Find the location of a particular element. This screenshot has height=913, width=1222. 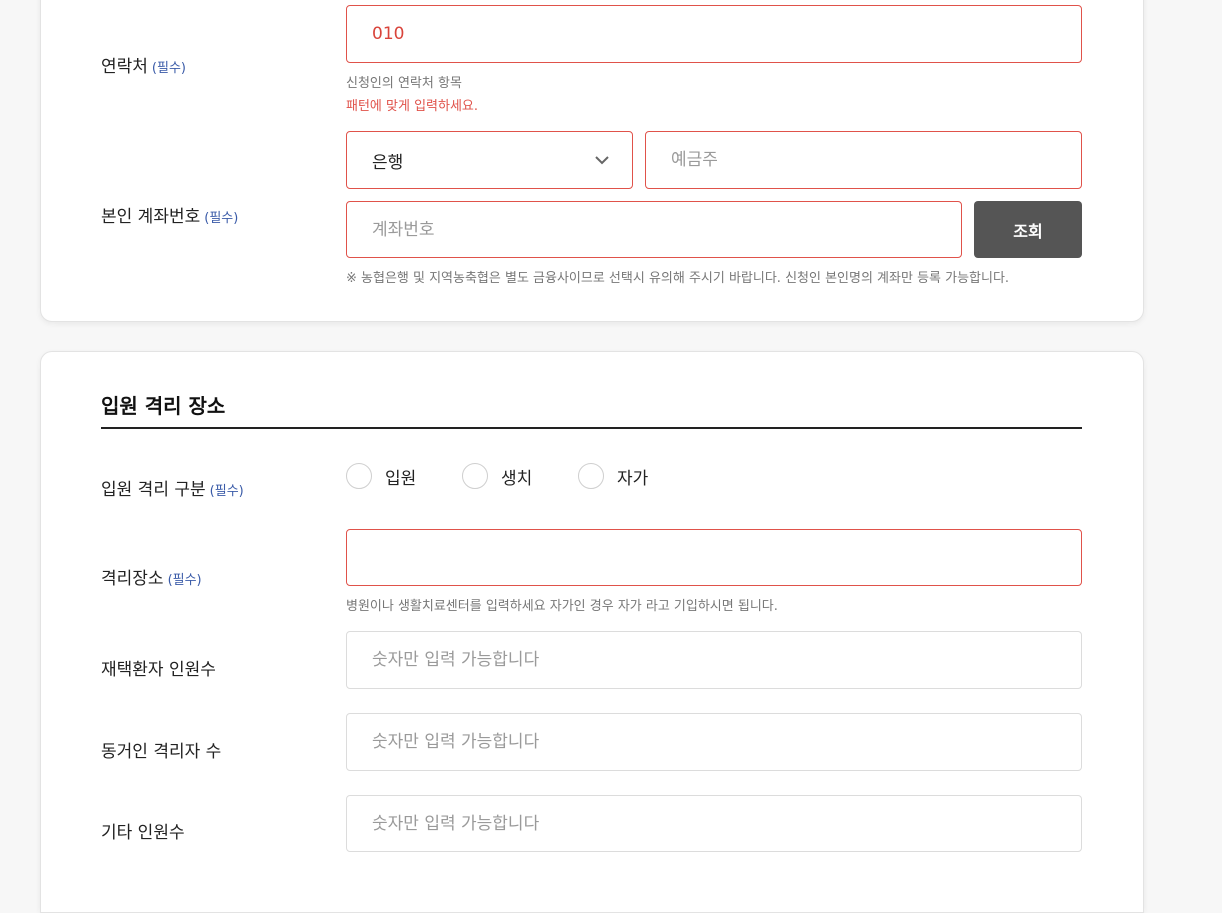

home-patients-field is located at coordinates (714, 660).